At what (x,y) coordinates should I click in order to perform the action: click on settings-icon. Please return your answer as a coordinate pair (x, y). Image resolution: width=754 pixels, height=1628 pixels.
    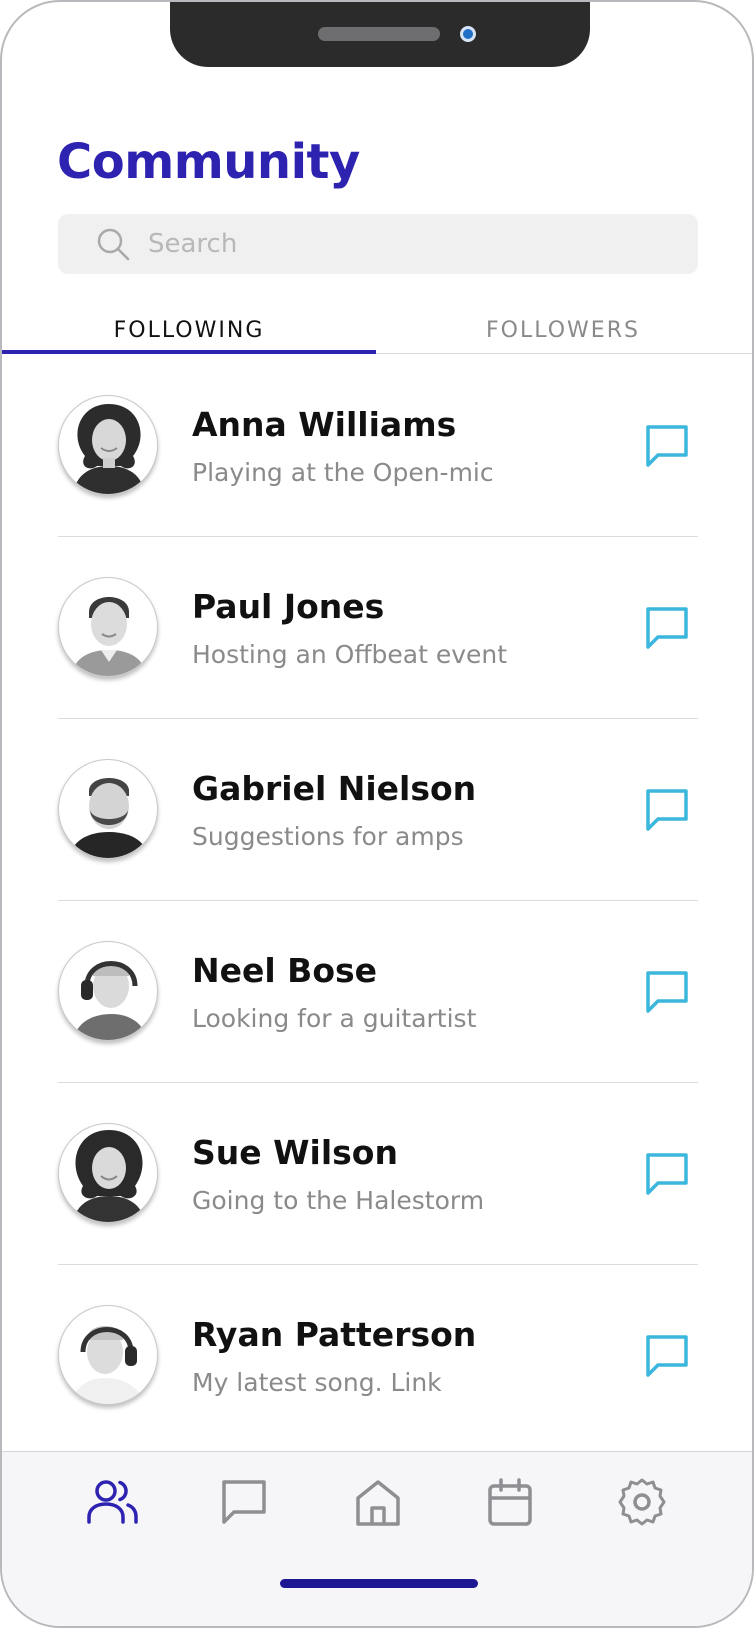
    Looking at the image, I should click on (642, 1502).